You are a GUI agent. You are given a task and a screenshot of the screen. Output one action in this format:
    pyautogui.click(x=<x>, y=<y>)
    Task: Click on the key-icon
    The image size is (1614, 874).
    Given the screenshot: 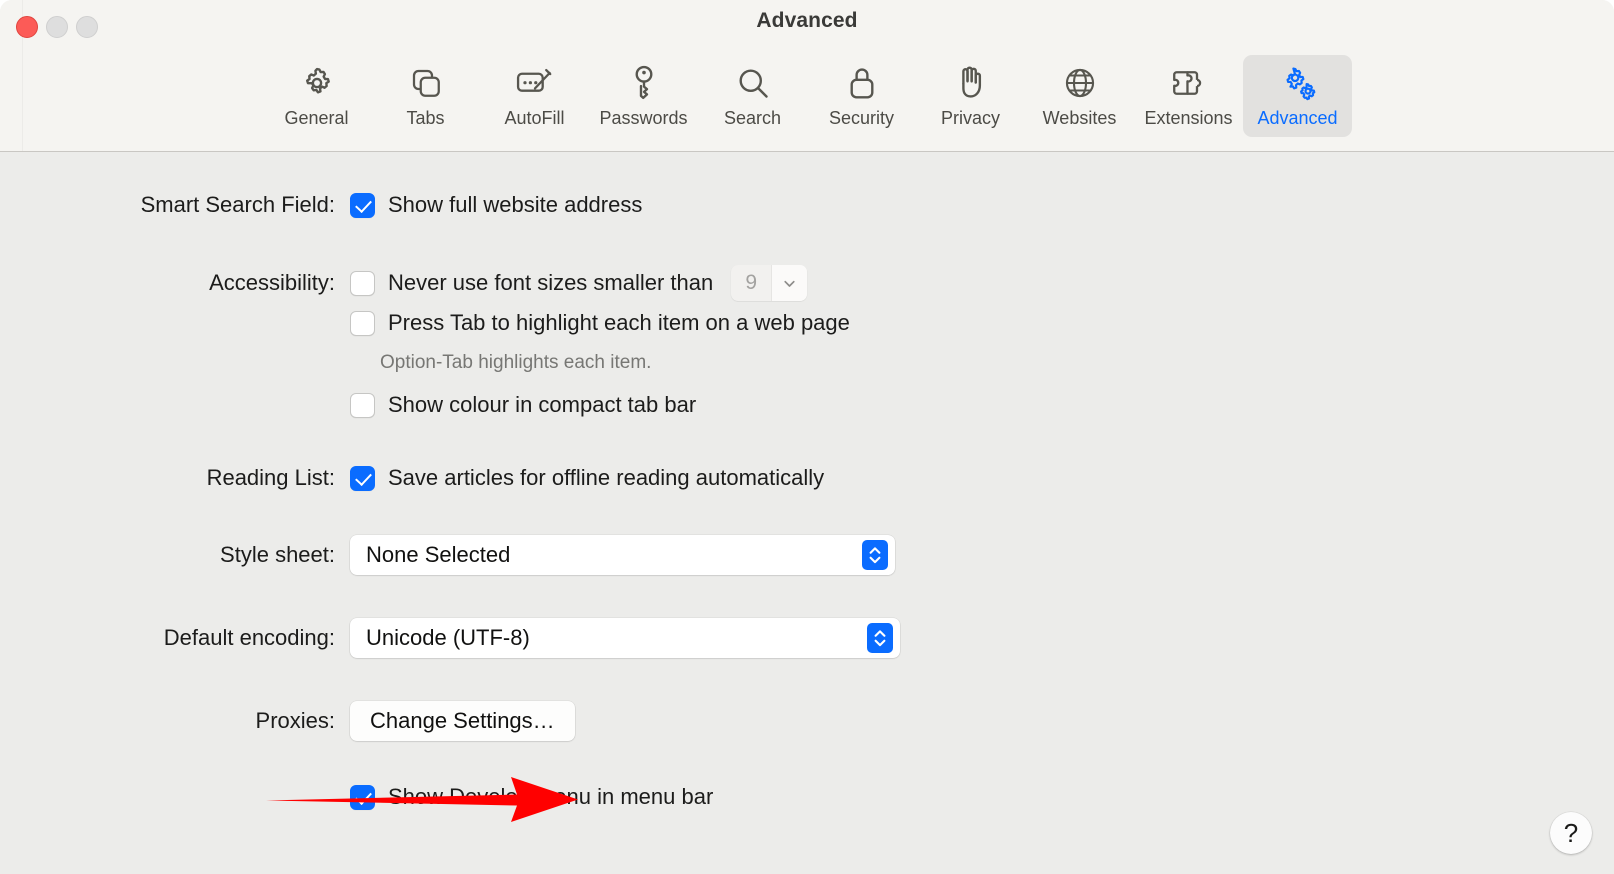 What is the action you would take?
    pyautogui.click(x=644, y=83)
    